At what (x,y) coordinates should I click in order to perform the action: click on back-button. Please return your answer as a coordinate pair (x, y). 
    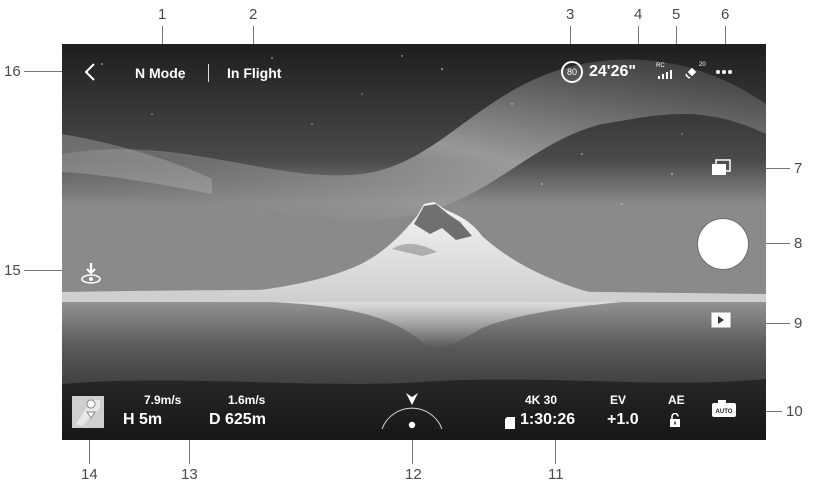
    Looking at the image, I should click on (90, 72).